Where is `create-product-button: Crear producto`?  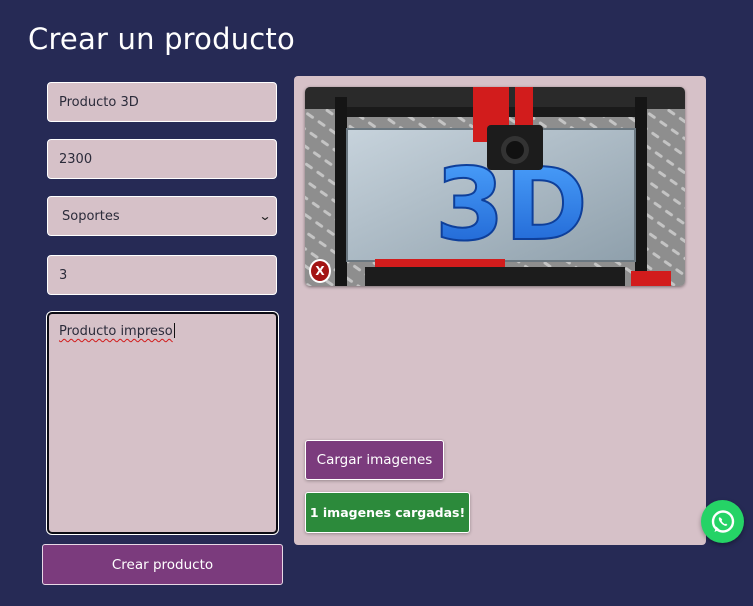 create-product-button: Crear producto is located at coordinates (162, 564).